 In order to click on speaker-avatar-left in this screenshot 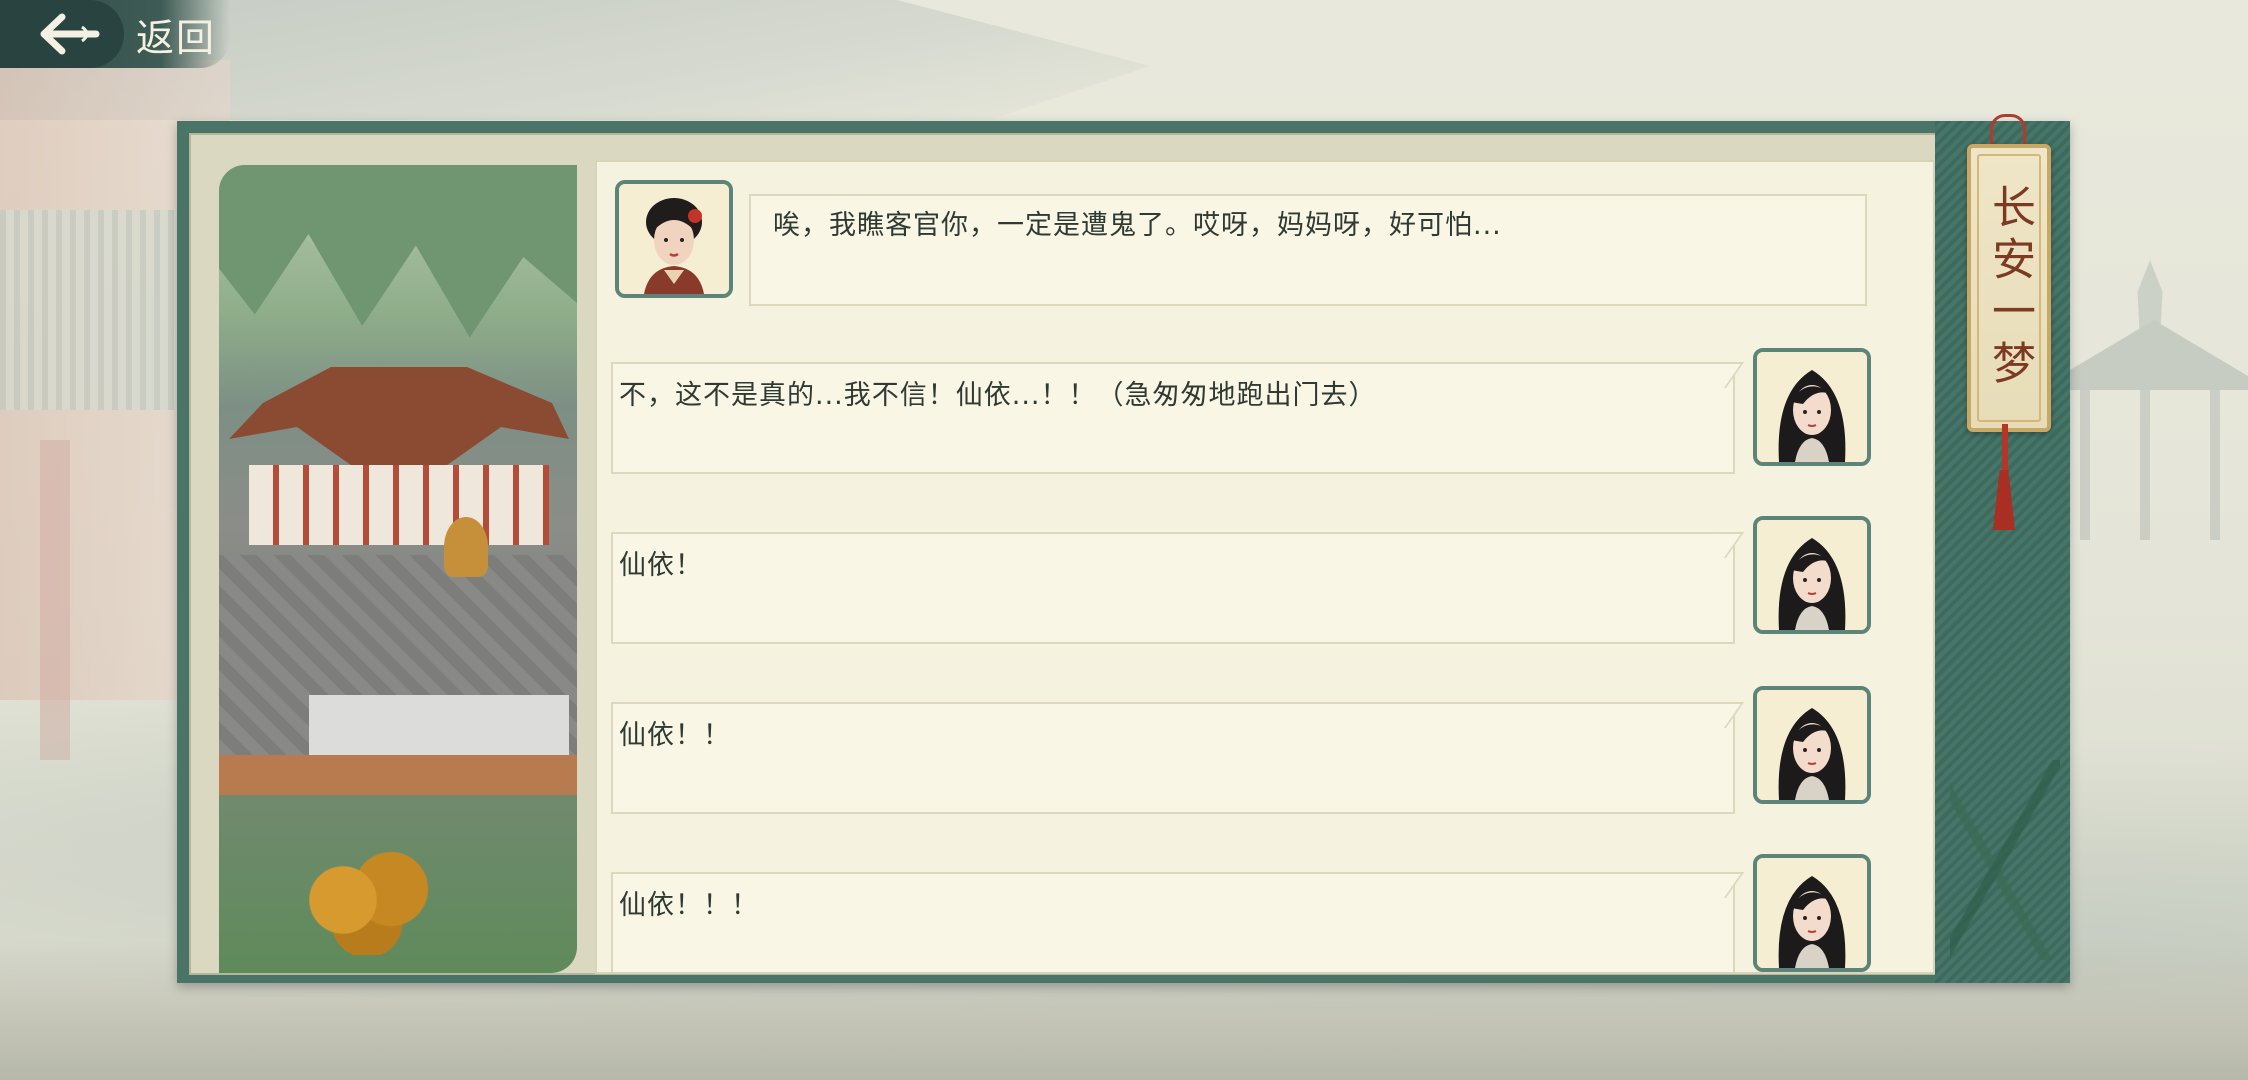, I will do `click(674, 239)`.